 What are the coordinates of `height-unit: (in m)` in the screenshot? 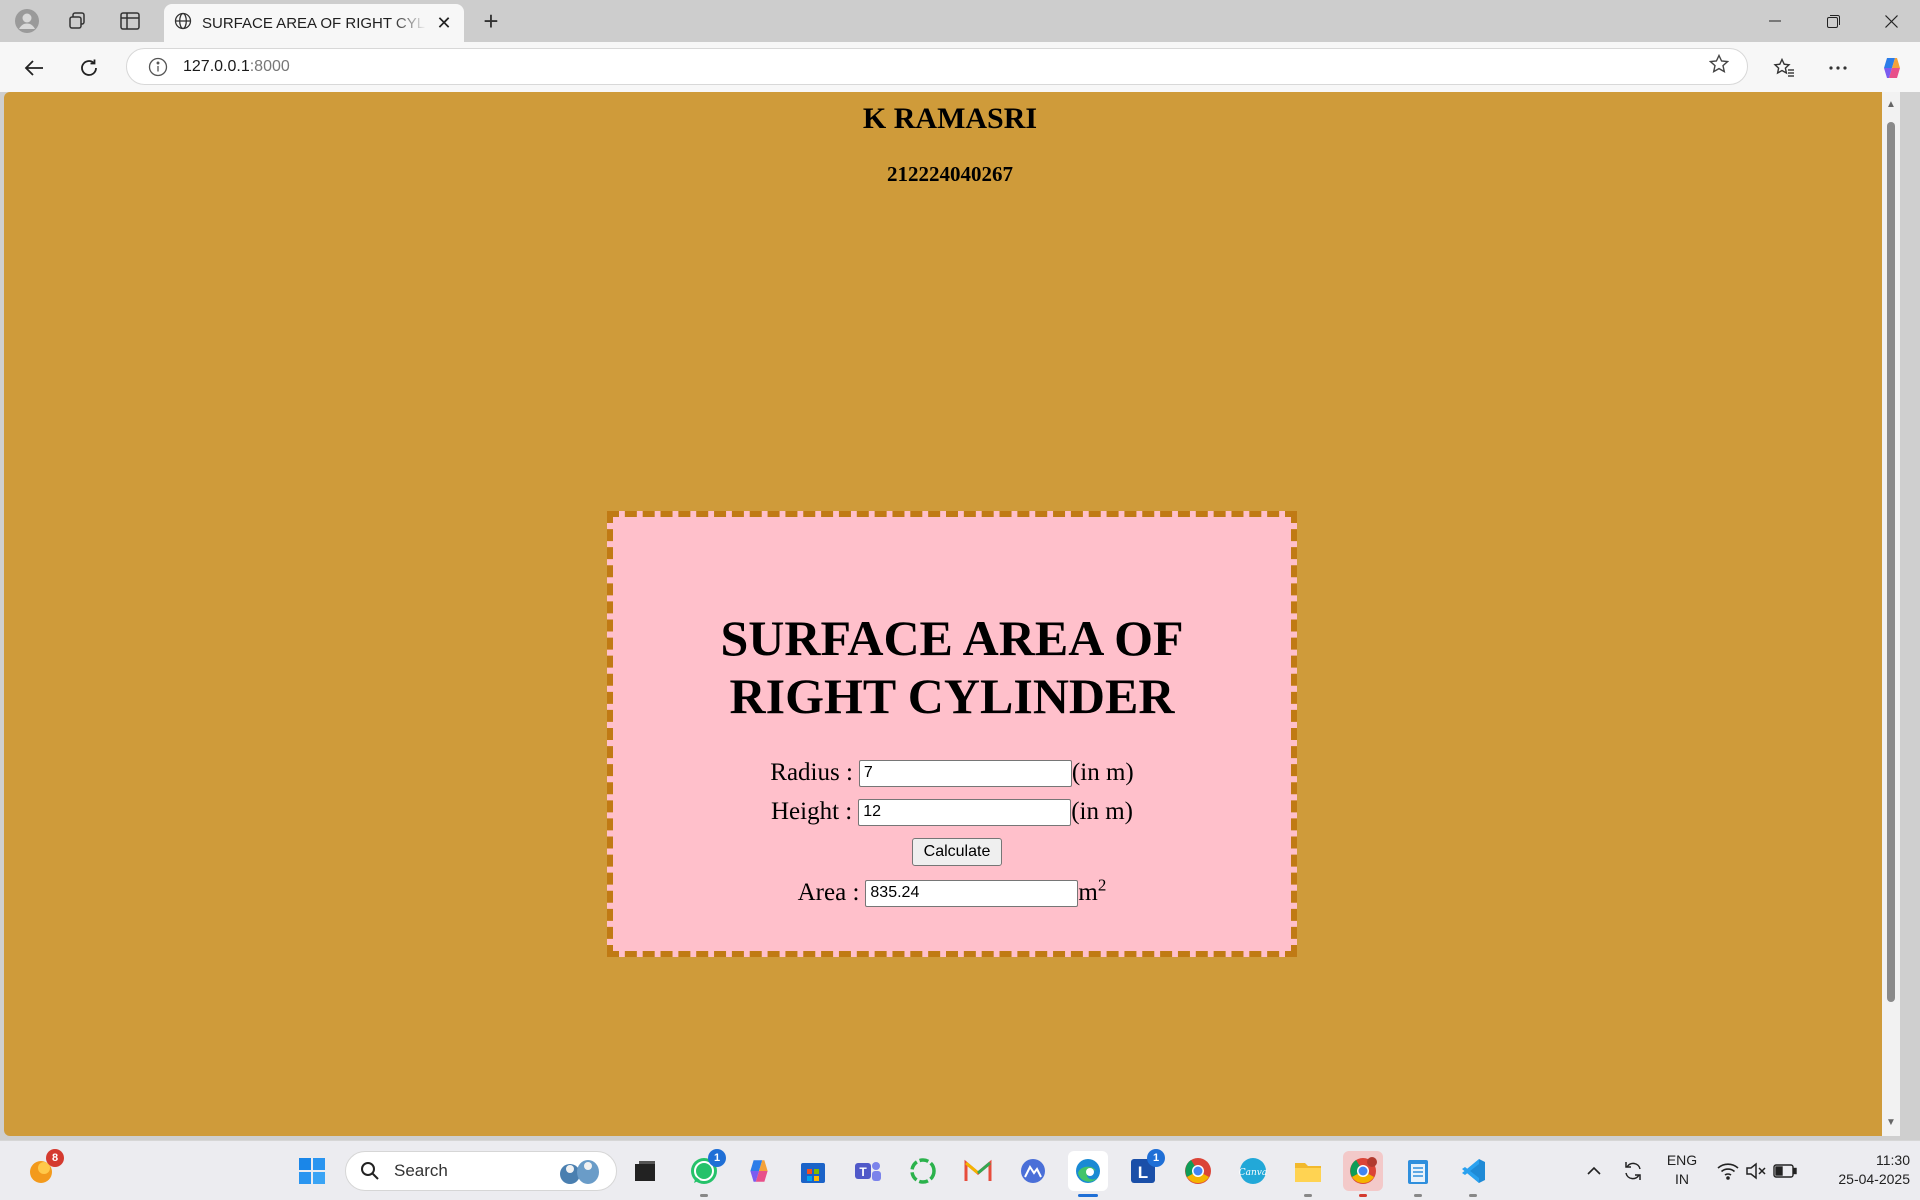 It's located at (1102, 811).